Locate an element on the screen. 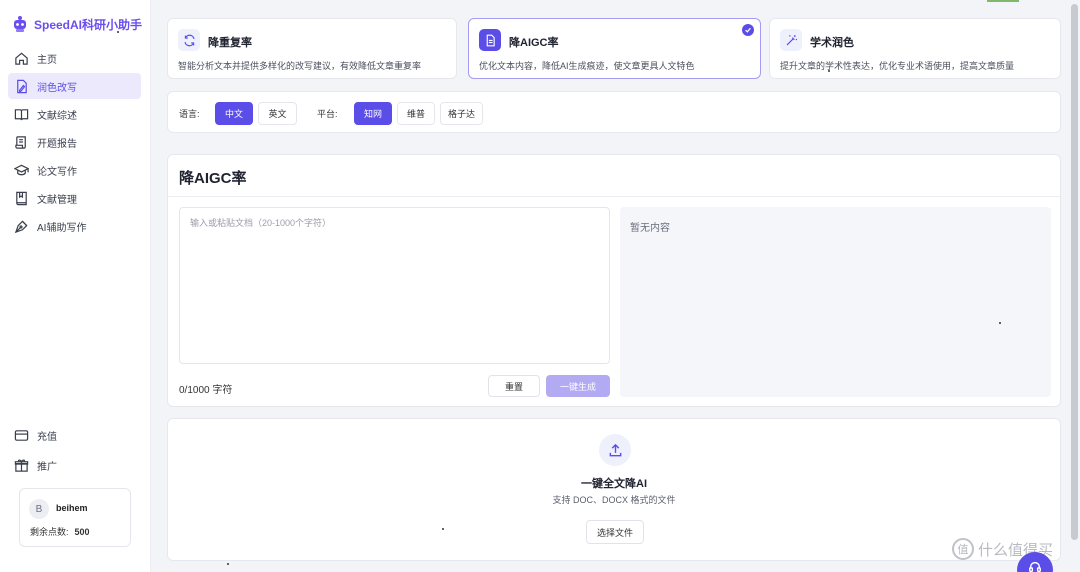  platform-option-cnki: 知网 is located at coordinates (373, 113).